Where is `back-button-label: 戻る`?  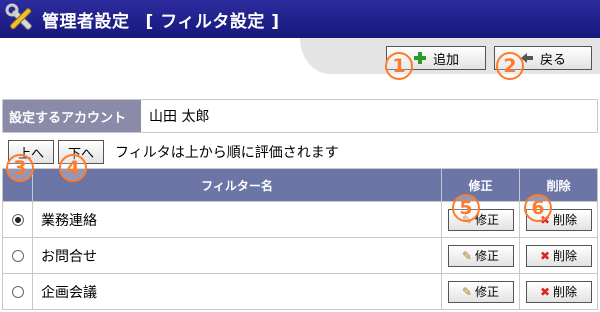 back-button-label: 戻る is located at coordinates (552, 60).